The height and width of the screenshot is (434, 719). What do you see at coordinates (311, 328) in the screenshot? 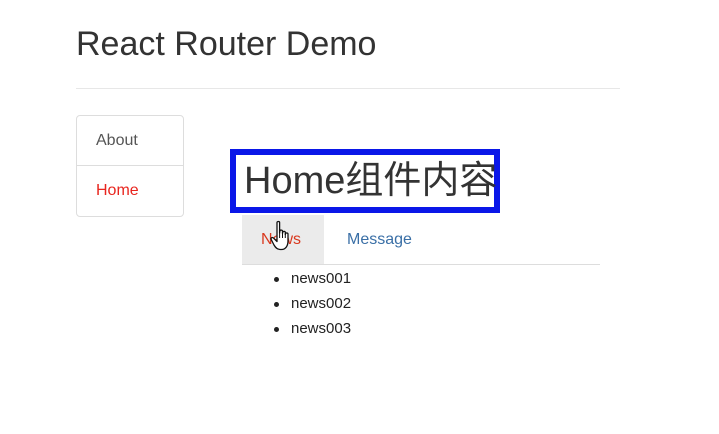
I see `list-item: news003` at bounding box center [311, 328].